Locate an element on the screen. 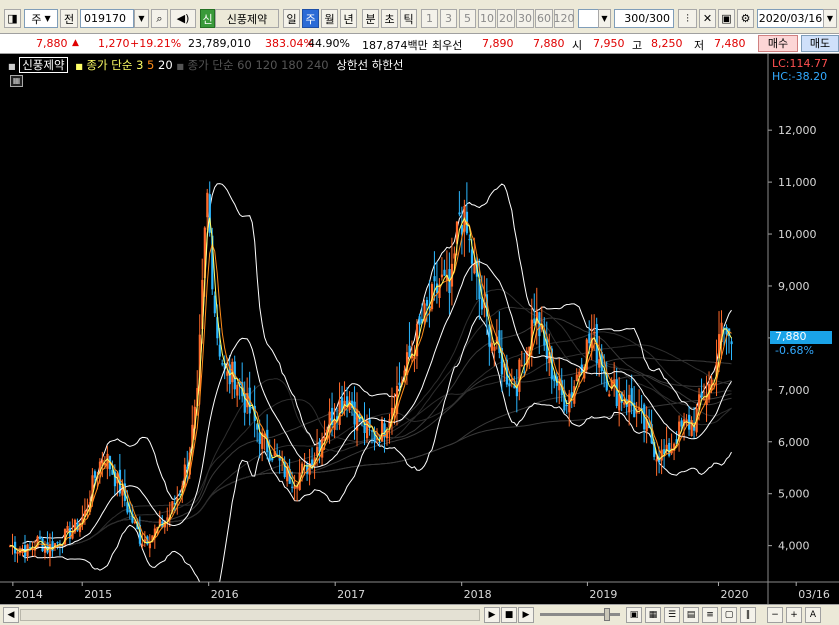 Image resolution: width=839 pixels, height=625 pixels. lc-label: LC:114.77 is located at coordinates (800, 63).